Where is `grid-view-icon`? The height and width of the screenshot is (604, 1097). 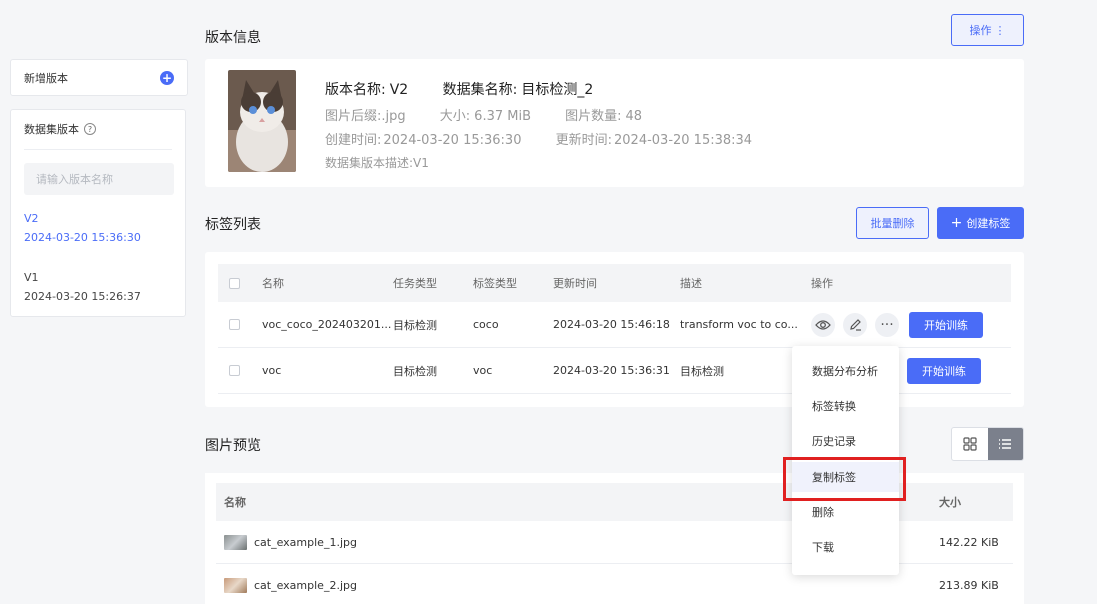 grid-view-icon is located at coordinates (970, 444).